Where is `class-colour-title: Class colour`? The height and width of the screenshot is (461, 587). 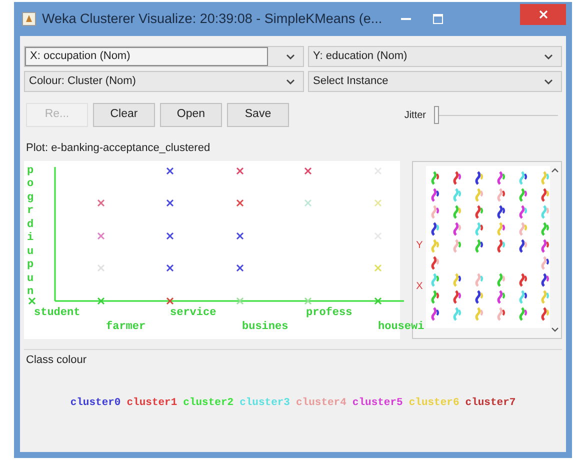
class-colour-title: Class colour is located at coordinates (57, 360).